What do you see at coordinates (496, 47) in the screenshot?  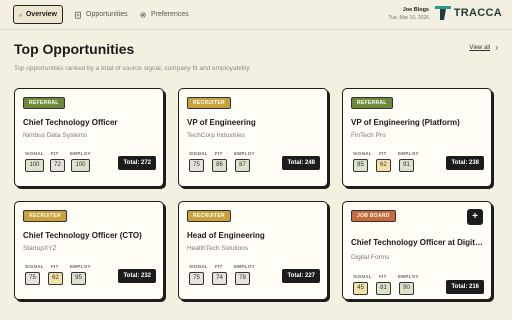 I see `chevron-right-icon: ›` at bounding box center [496, 47].